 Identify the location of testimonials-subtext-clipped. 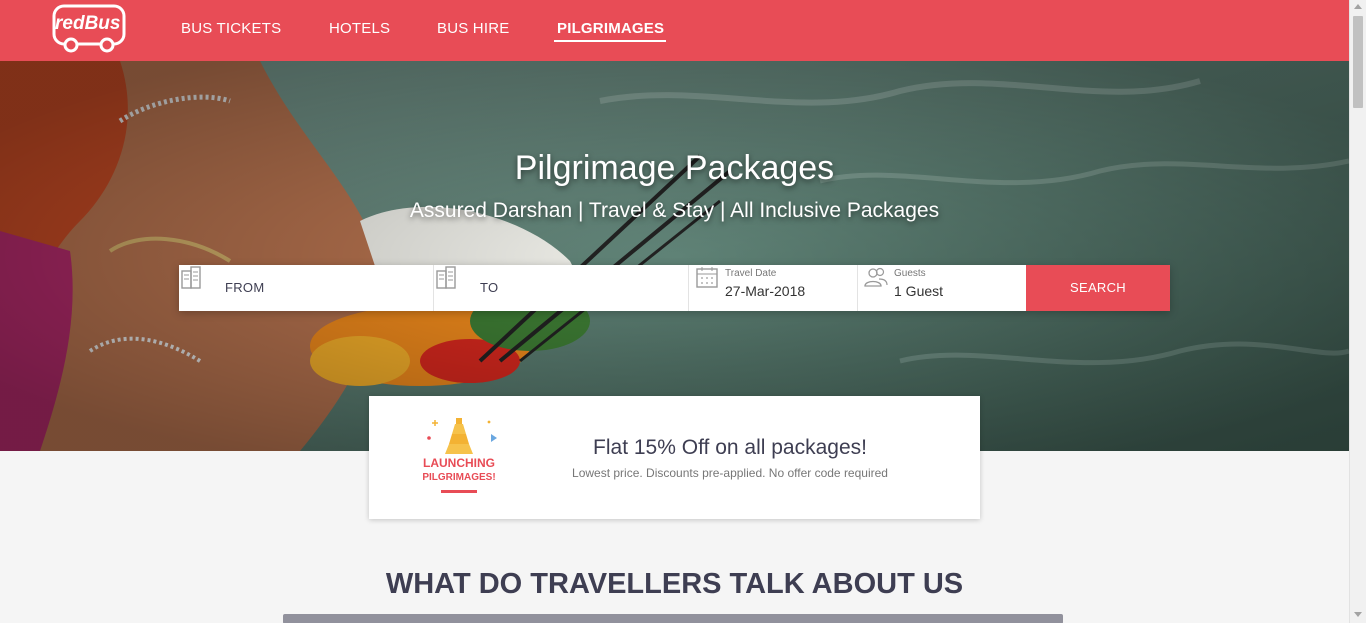
(673, 618).